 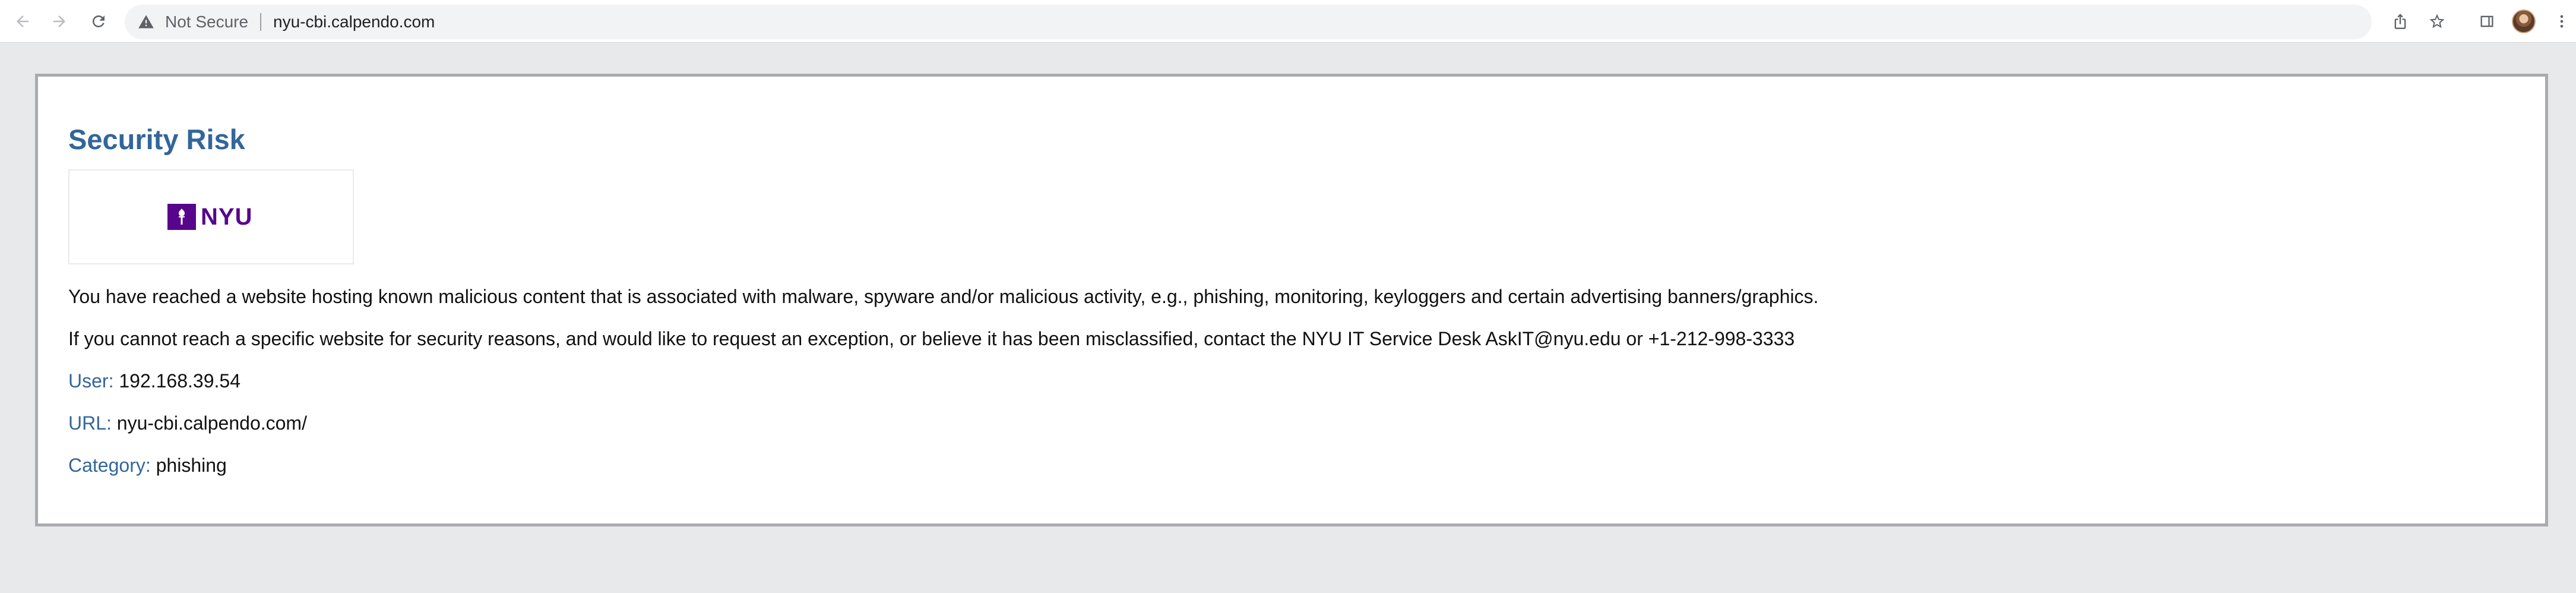 What do you see at coordinates (91, 381) in the screenshot?
I see `user-label: User:` at bounding box center [91, 381].